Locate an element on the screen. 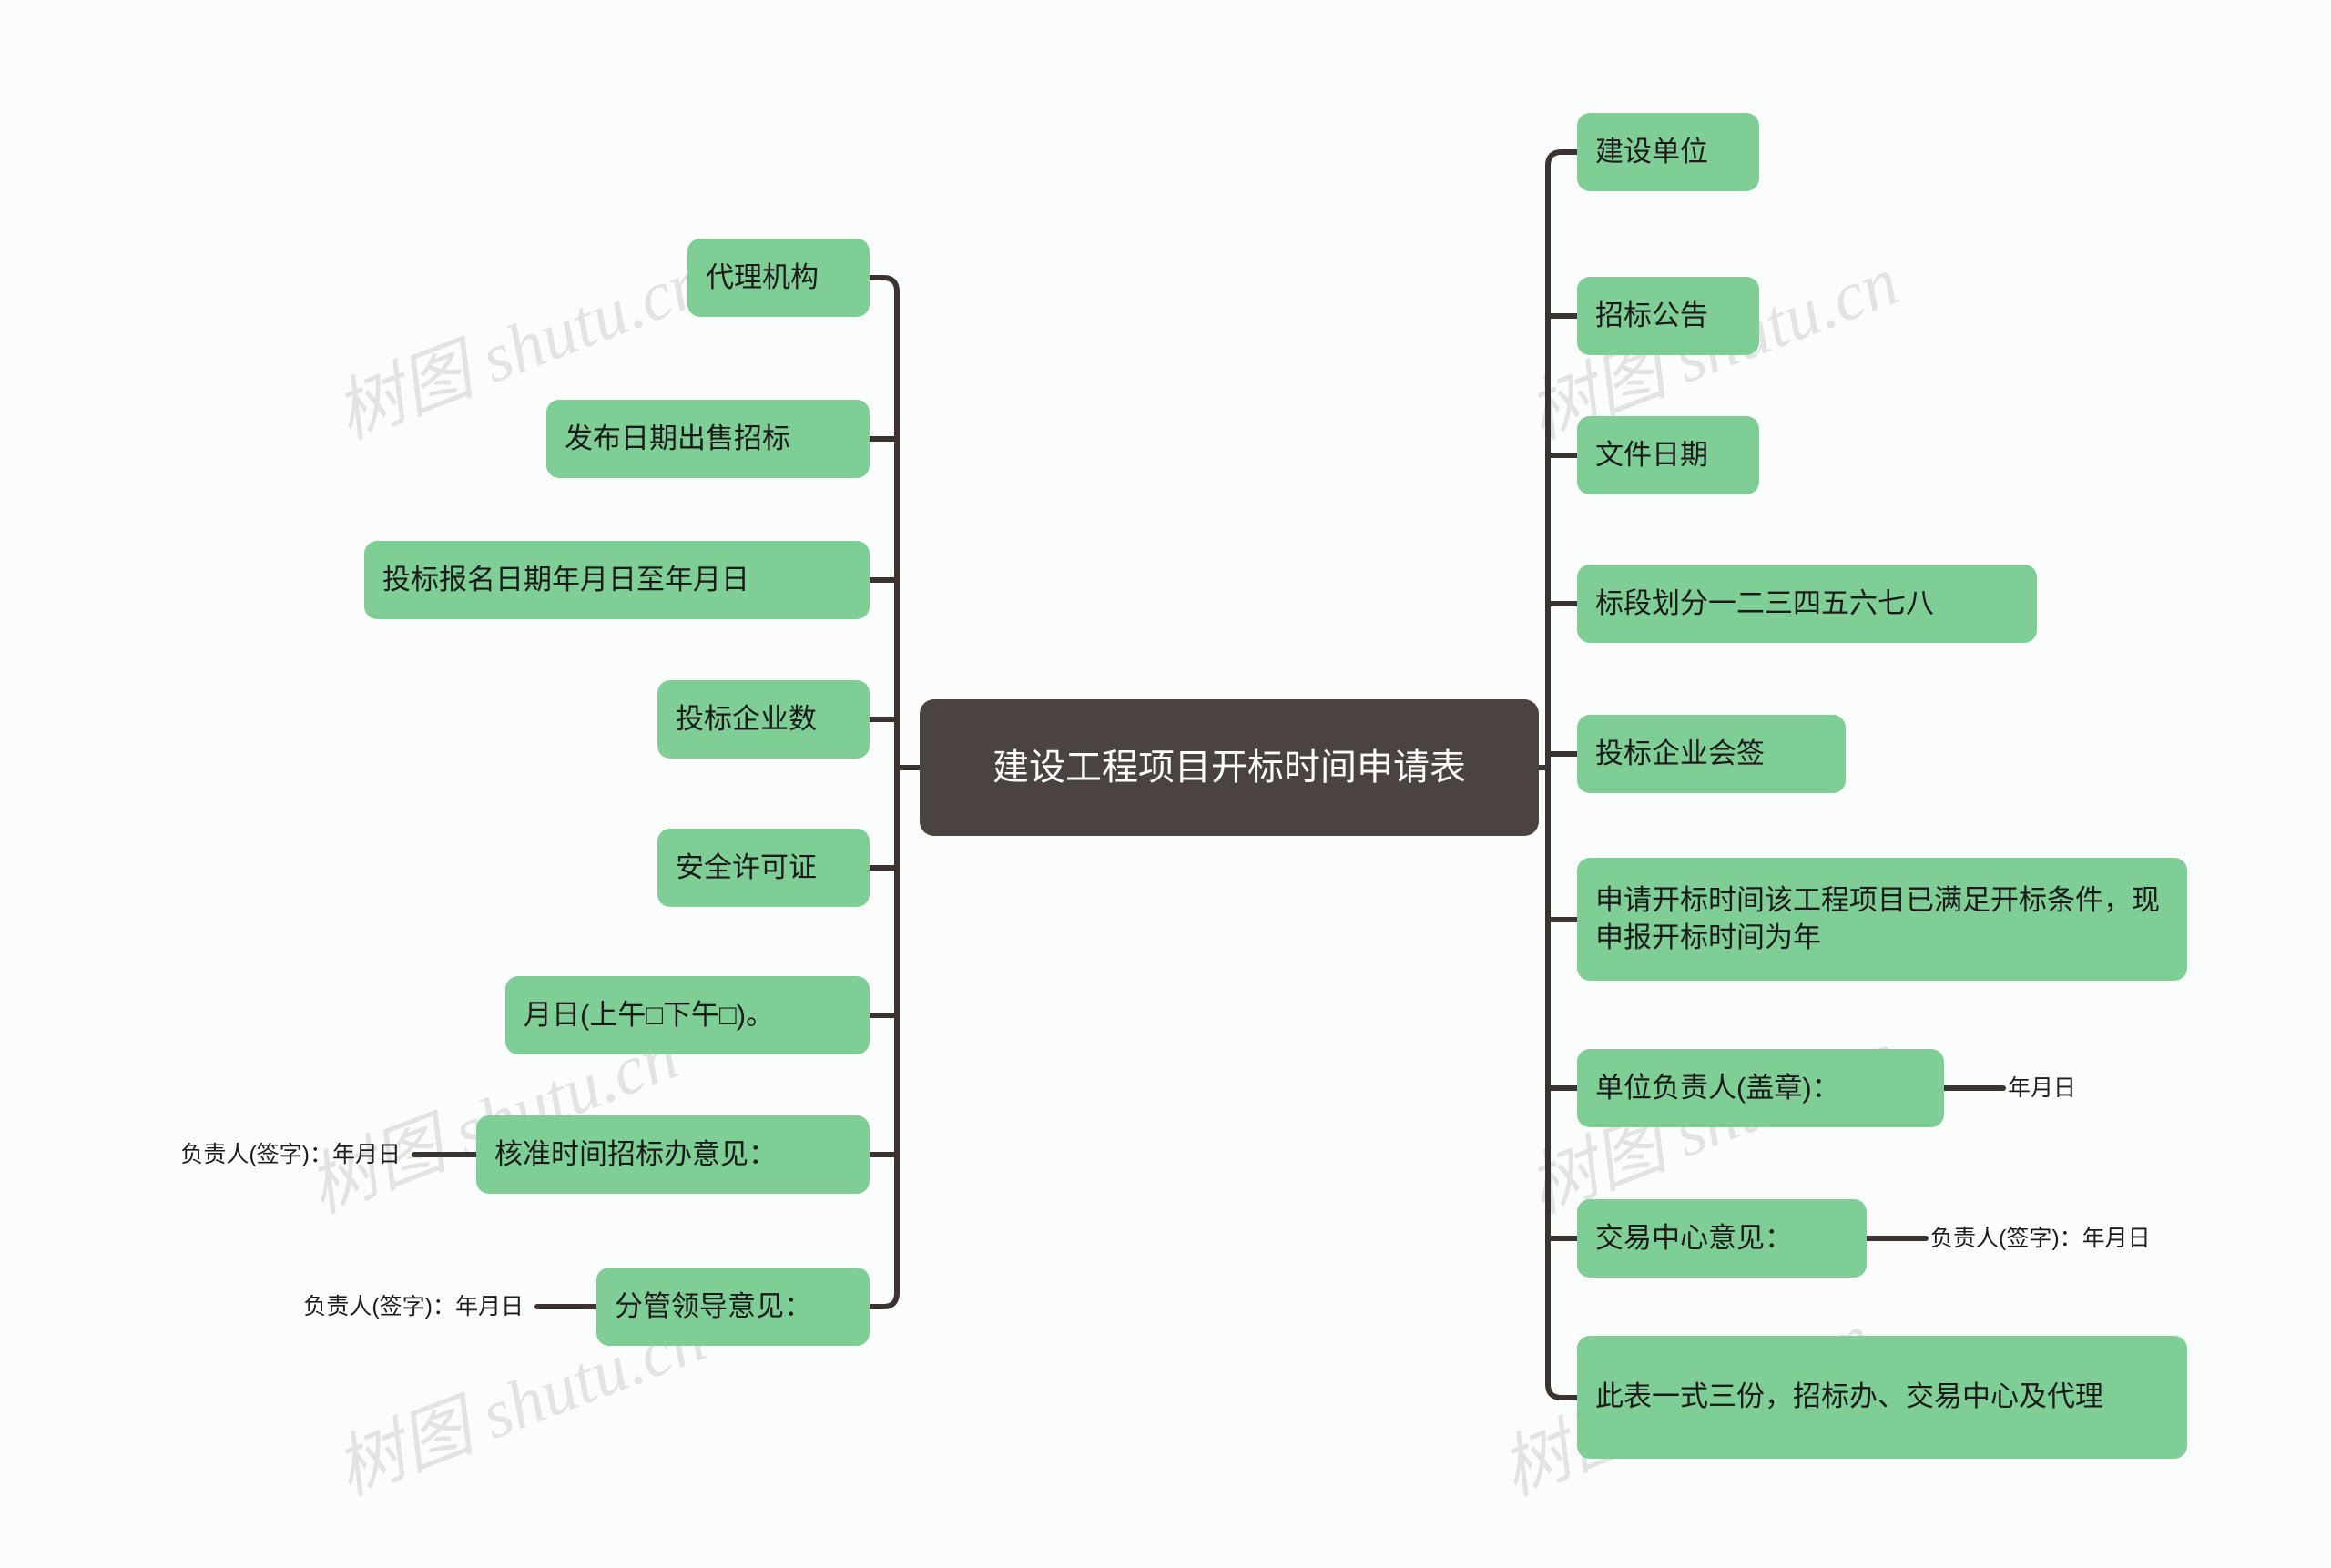 This screenshot has height=1568, width=2331. left-branch-label-4: 安全许可证 is located at coordinates (746, 866).